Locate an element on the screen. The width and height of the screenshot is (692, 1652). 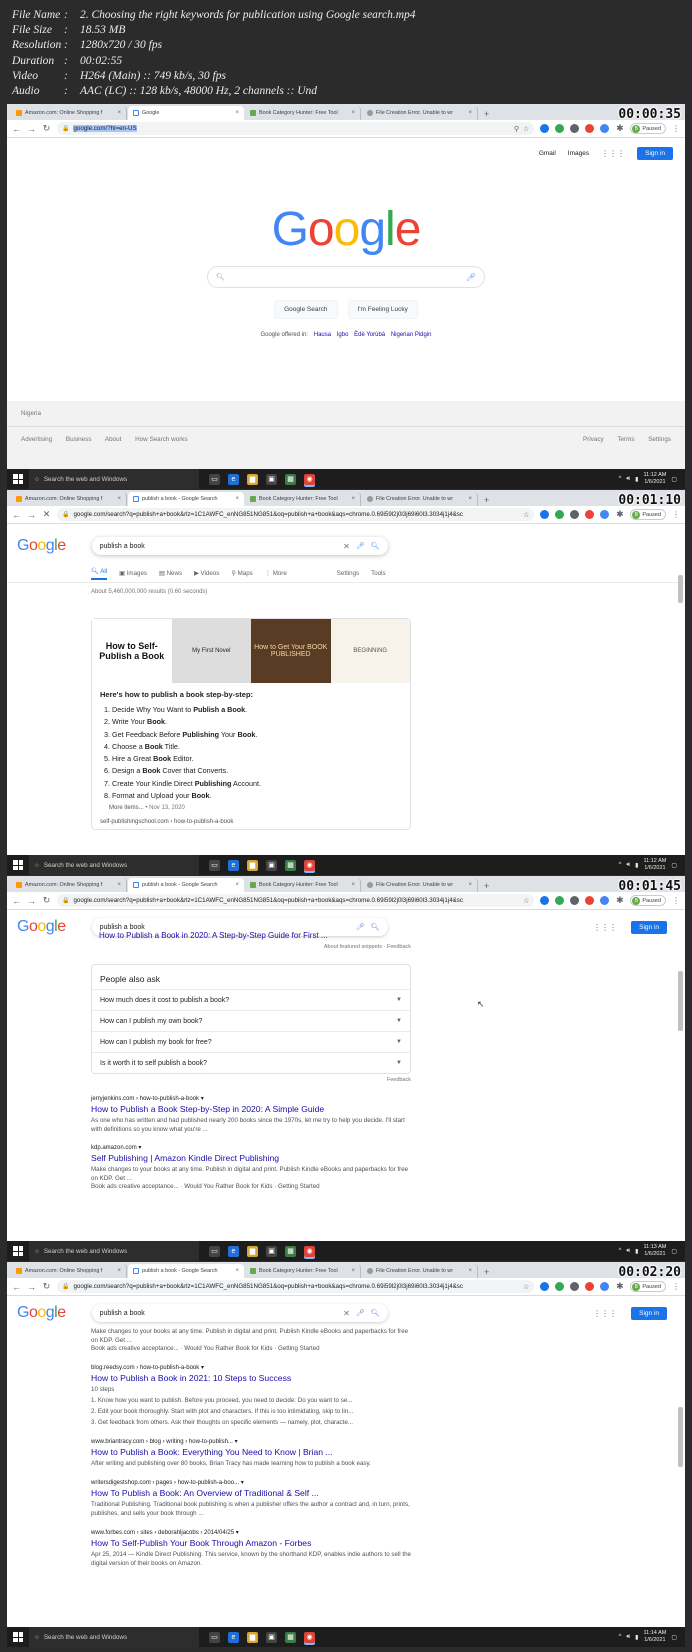
footer-link: Advertising is located at coordinates (36, 439).